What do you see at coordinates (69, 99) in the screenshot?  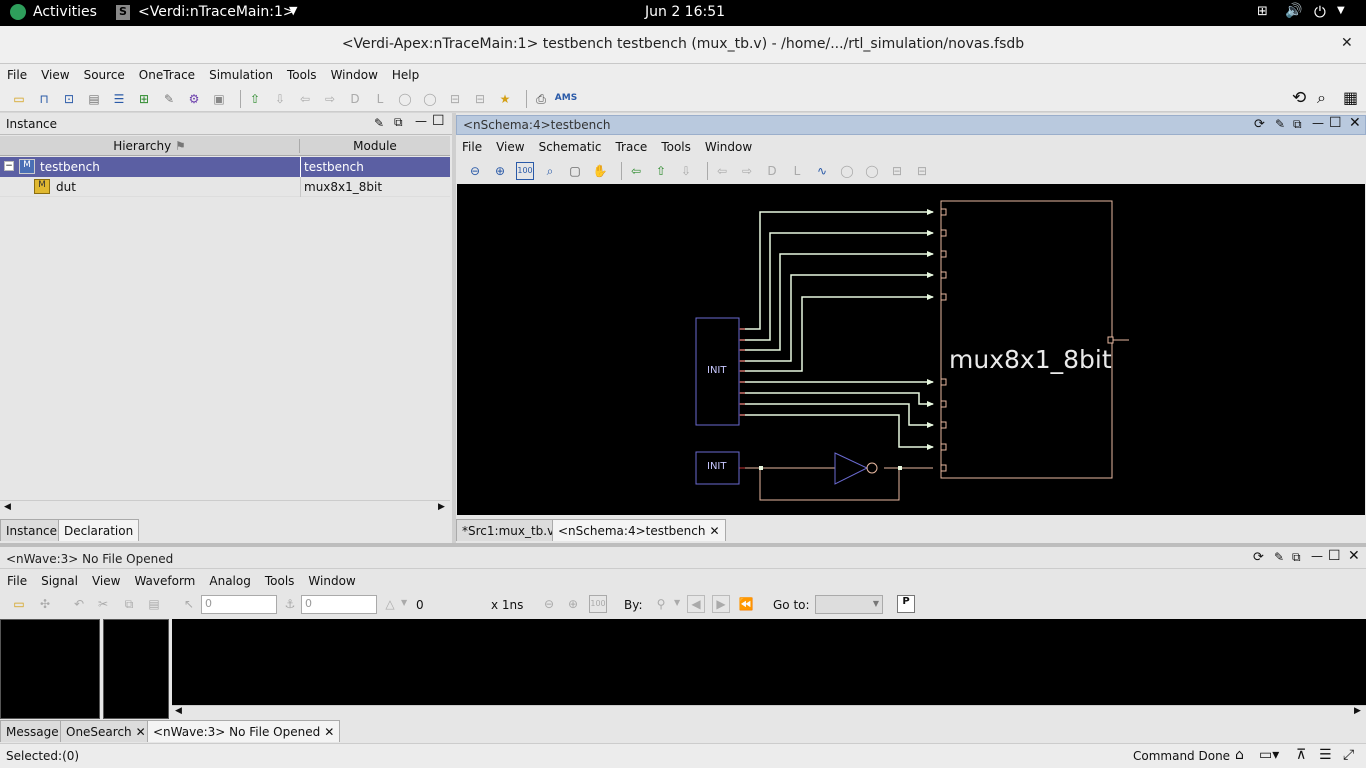 I see `schematic-icon: ⊡` at bounding box center [69, 99].